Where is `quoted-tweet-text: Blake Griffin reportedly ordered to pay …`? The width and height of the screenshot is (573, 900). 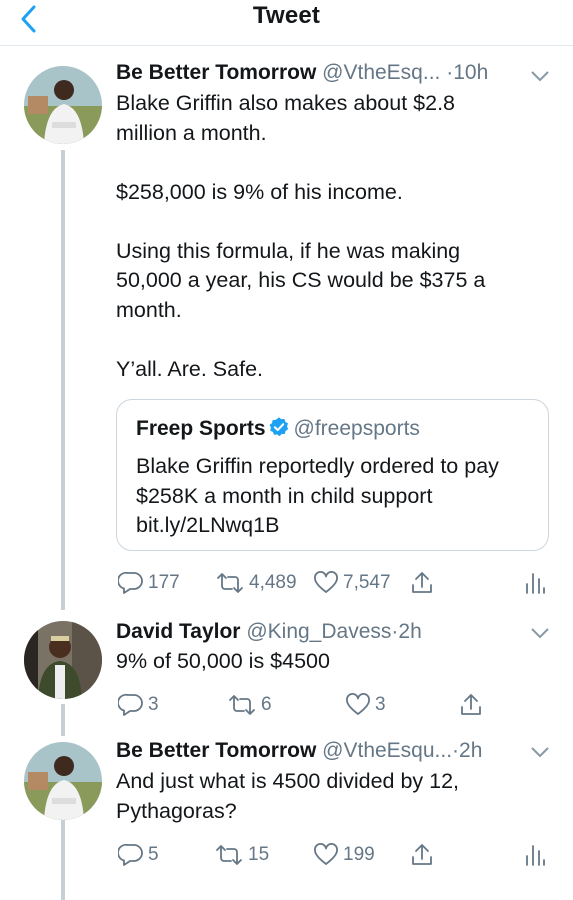 quoted-tweet-text: Blake Griffin reportedly ordered to pay … is located at coordinates (317, 495).